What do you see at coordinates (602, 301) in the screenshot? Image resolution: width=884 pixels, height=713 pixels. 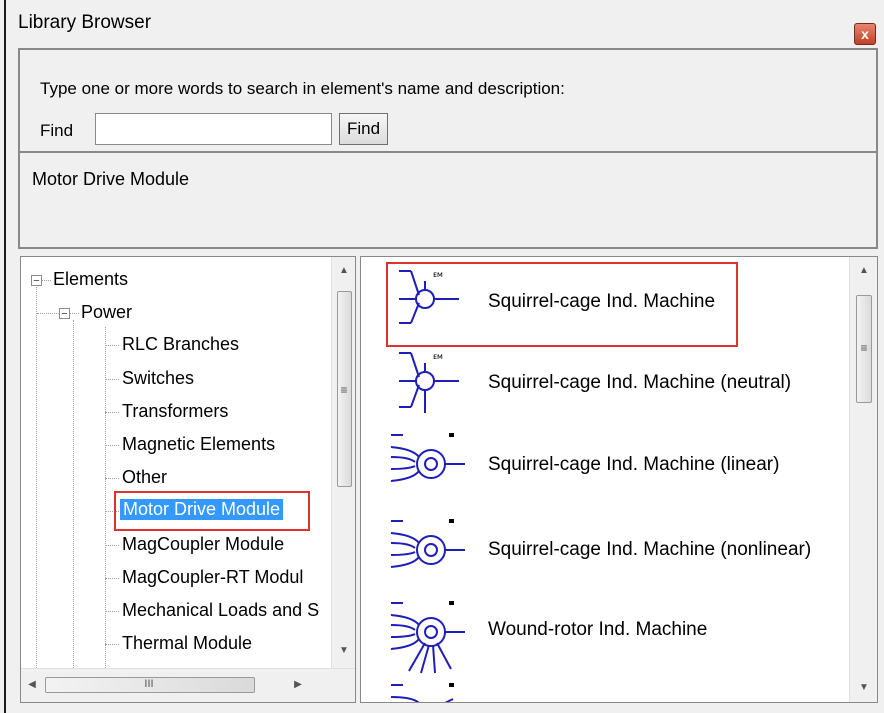 I see `element-label: Squirrel-cage Ind. Machine` at bounding box center [602, 301].